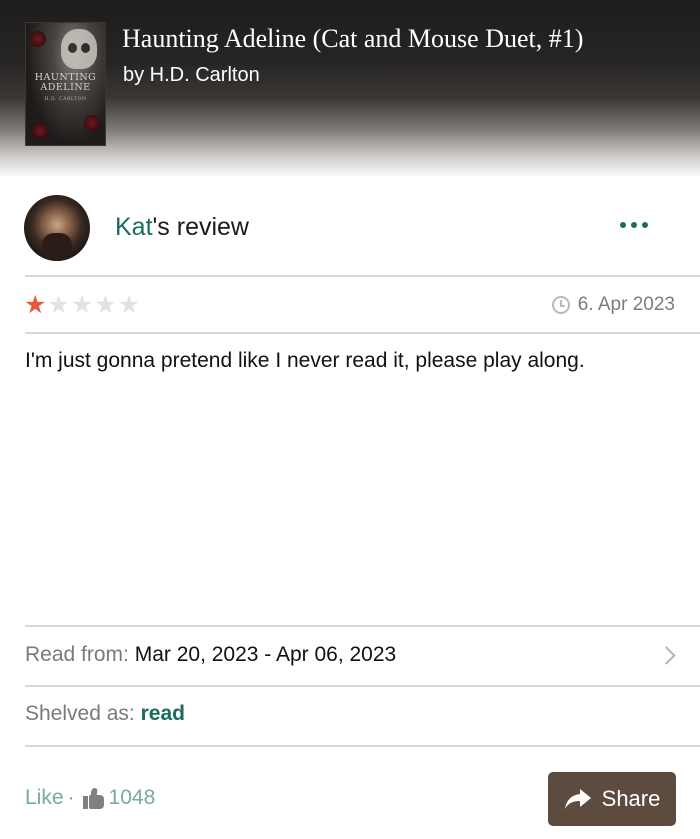  Describe the element at coordinates (77, 654) in the screenshot. I see `read-label: Read from:` at that location.